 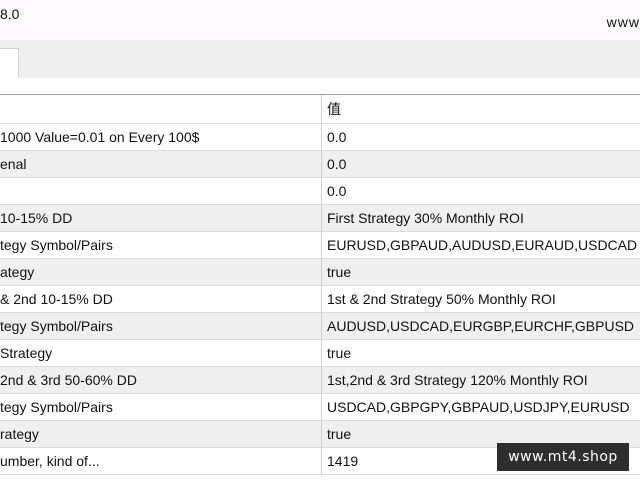 What do you see at coordinates (160, 218) in the screenshot?
I see `row-param: 10-15% DD` at bounding box center [160, 218].